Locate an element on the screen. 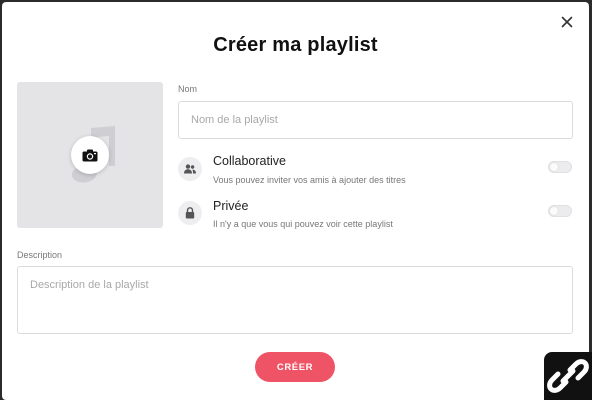  people-icon is located at coordinates (190, 169).